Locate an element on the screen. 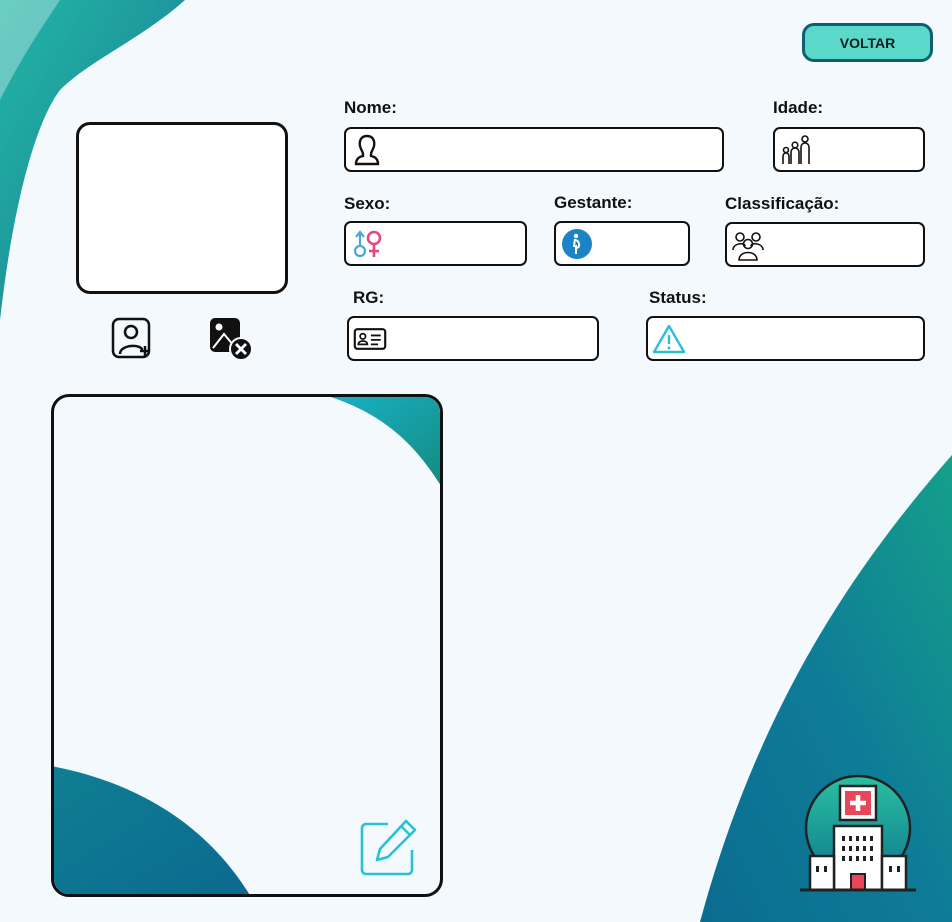 Image resolution: width=952 pixels, height=922 pixels. classificacao-input is located at coordinates (860, 244).